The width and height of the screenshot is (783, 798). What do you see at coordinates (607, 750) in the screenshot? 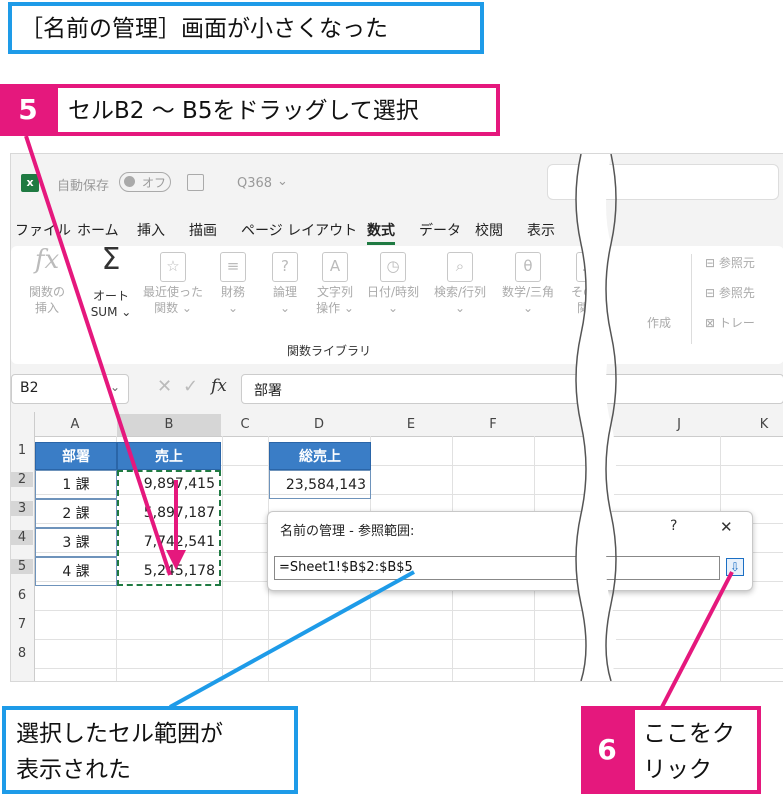
I see `step-6-badge: 6` at bounding box center [607, 750].